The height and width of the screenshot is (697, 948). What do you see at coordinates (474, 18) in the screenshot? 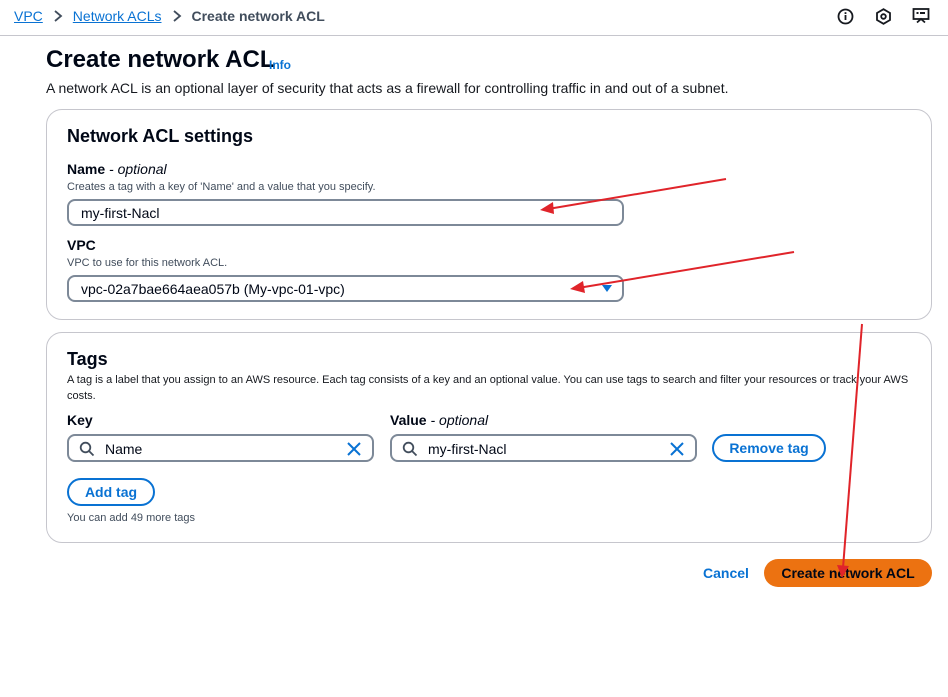
I see `top-bar: VPC Network ACLs Create network ACL` at bounding box center [474, 18].